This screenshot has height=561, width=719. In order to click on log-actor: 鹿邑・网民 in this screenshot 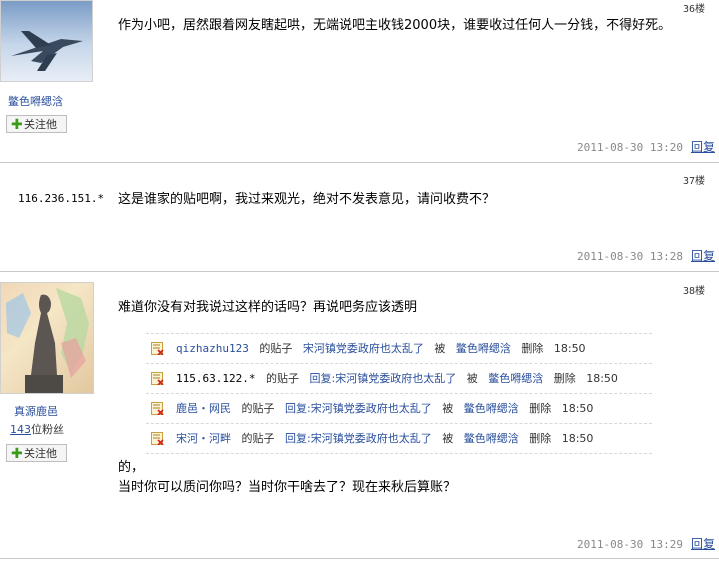, I will do `click(203, 408)`.